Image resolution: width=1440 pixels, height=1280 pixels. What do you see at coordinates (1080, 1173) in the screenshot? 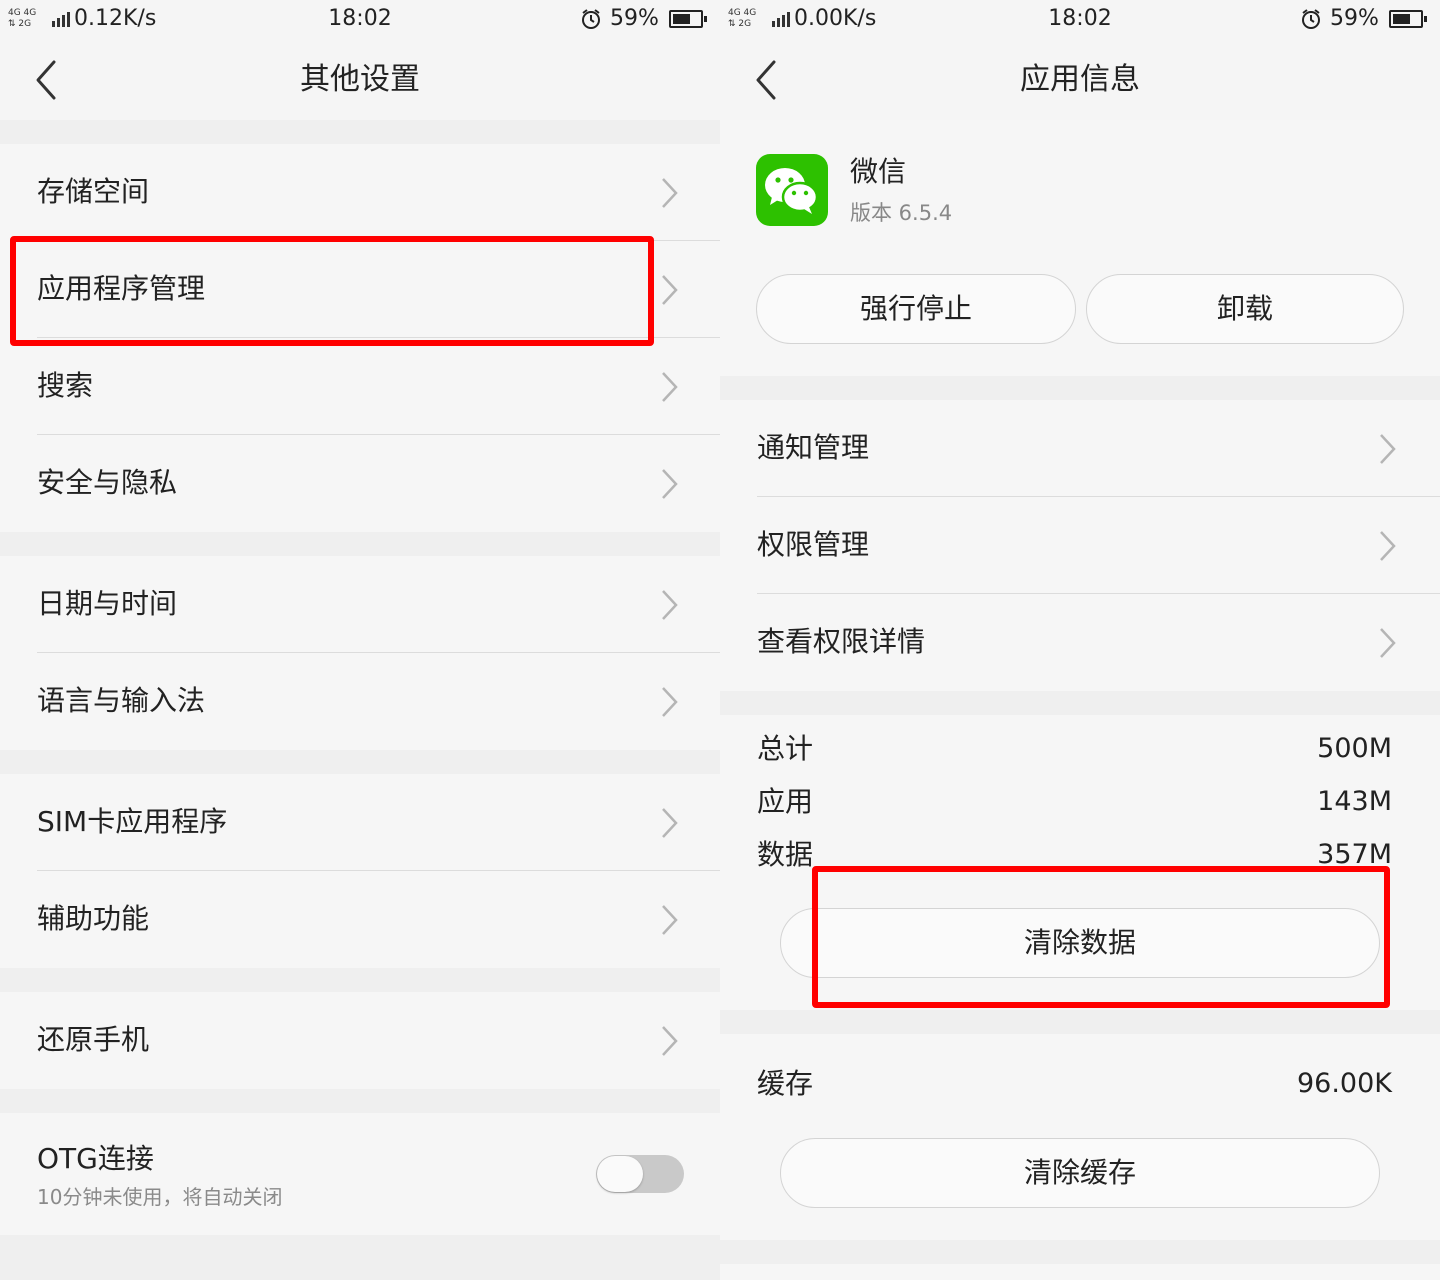
I see `clear-cache-button: 清除缓存` at bounding box center [1080, 1173].